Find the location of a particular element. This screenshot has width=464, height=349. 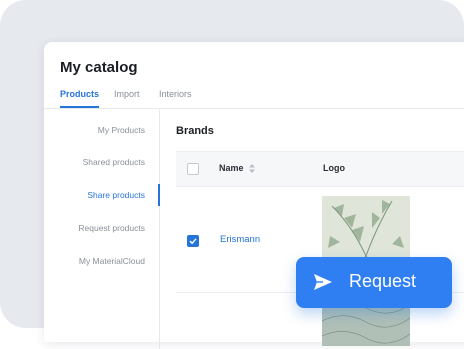

sidebar-item-shared-products: Shared products is located at coordinates (114, 162).